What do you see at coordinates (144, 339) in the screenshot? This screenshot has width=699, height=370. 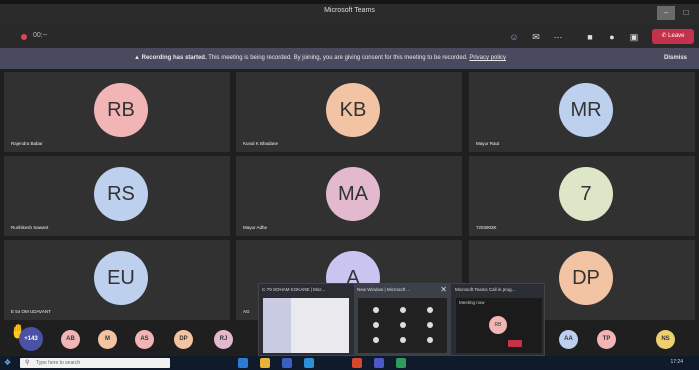 I see `tray-avatar: AS` at bounding box center [144, 339].